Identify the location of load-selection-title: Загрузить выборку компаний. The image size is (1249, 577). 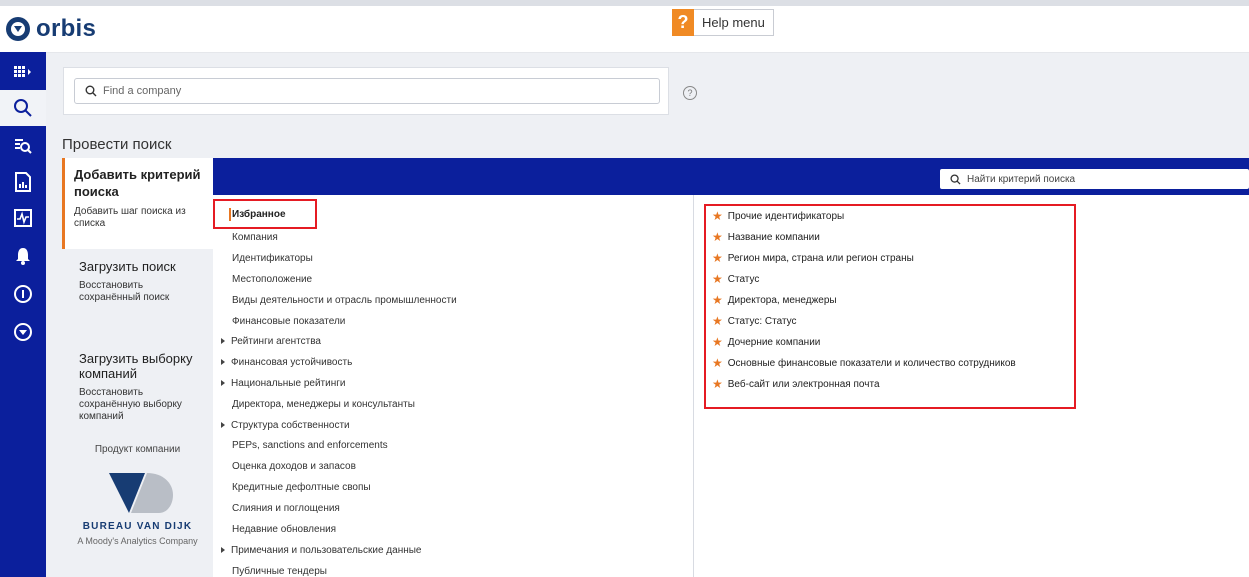
(136, 366).